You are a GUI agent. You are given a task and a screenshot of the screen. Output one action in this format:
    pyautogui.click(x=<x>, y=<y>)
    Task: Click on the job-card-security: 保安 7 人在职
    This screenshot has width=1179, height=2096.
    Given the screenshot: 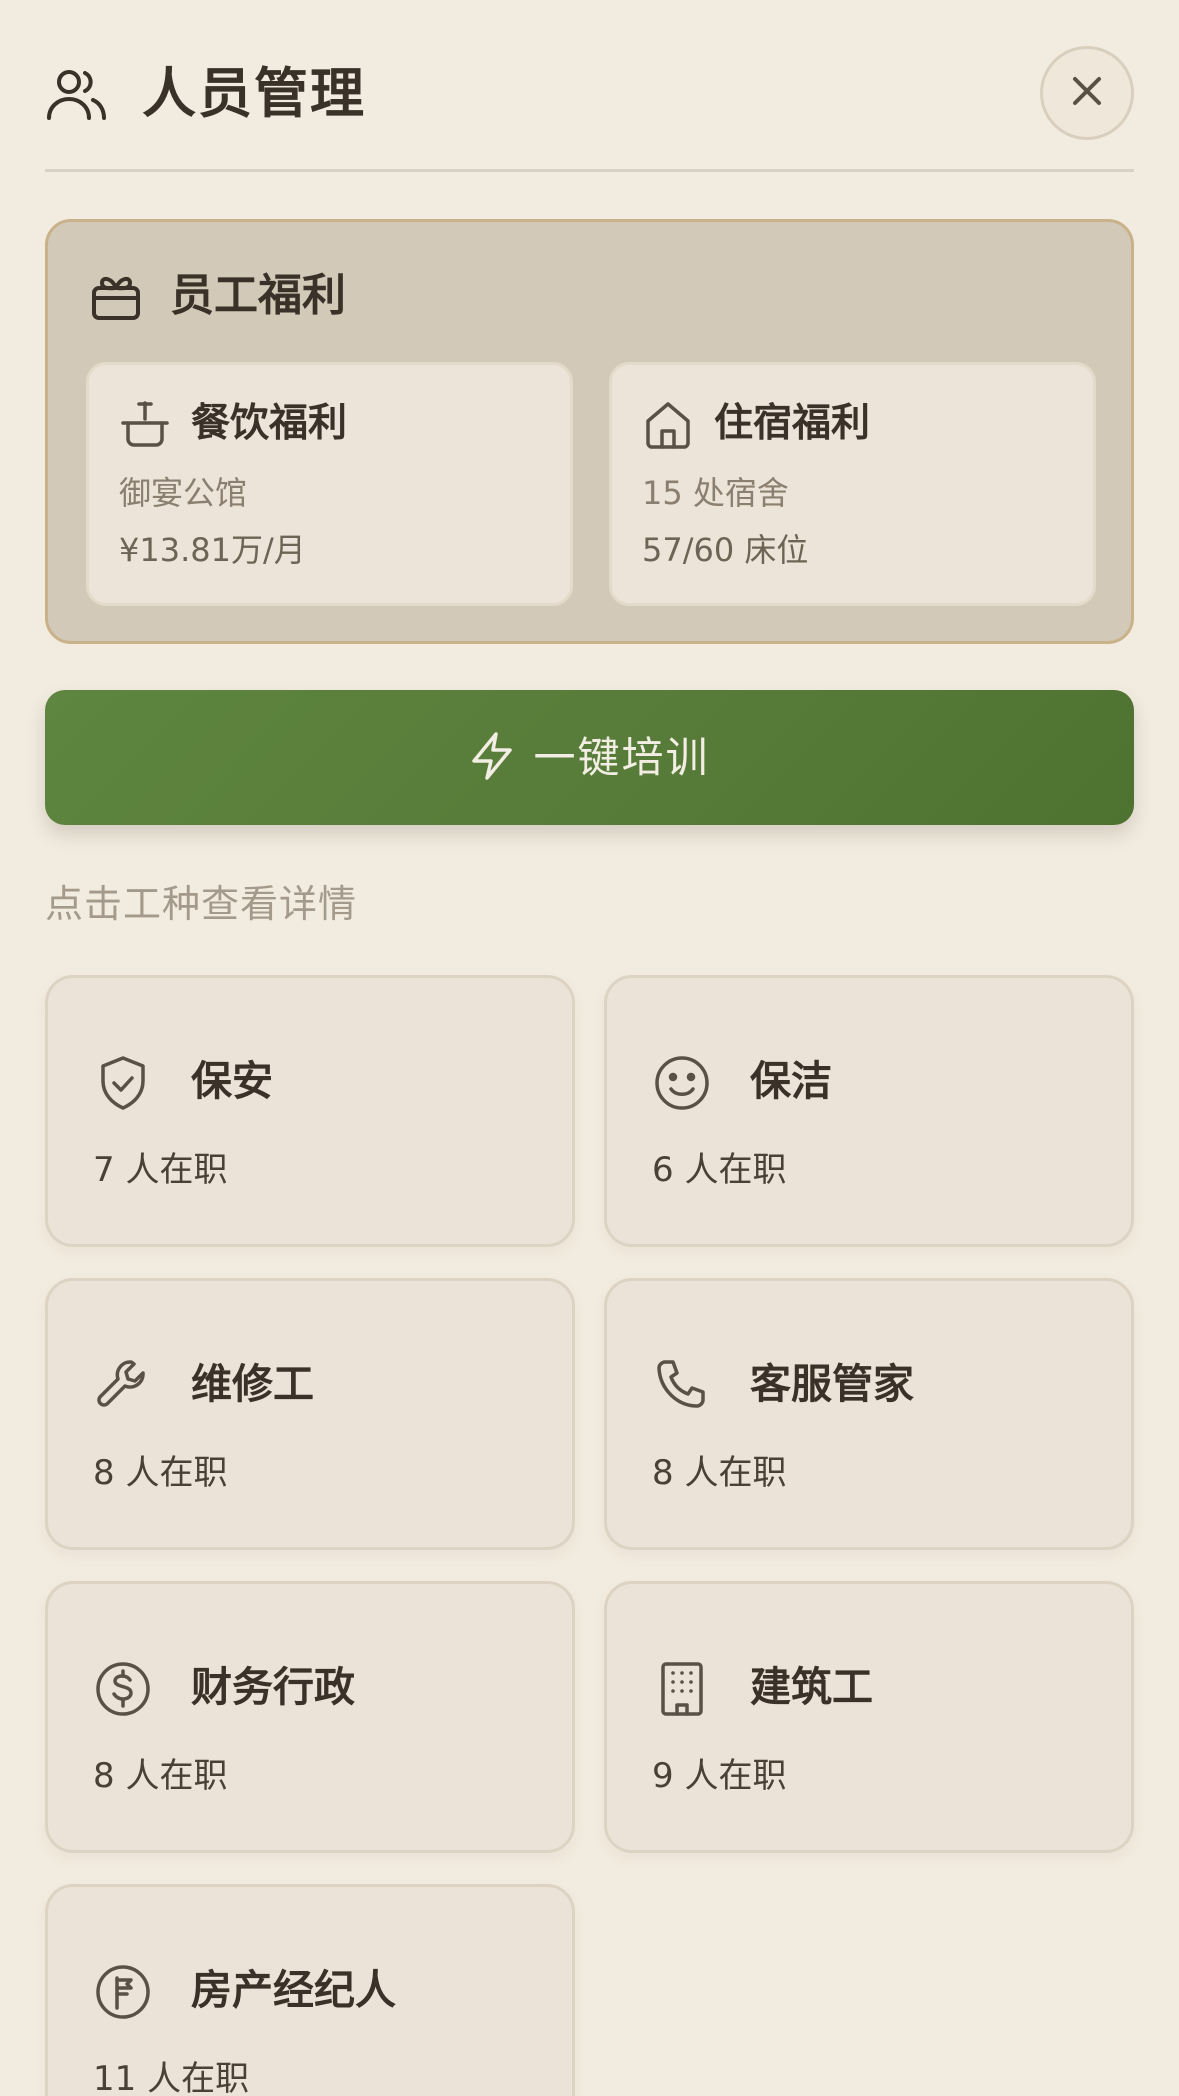 What is the action you would take?
    pyautogui.click(x=310, y=1111)
    